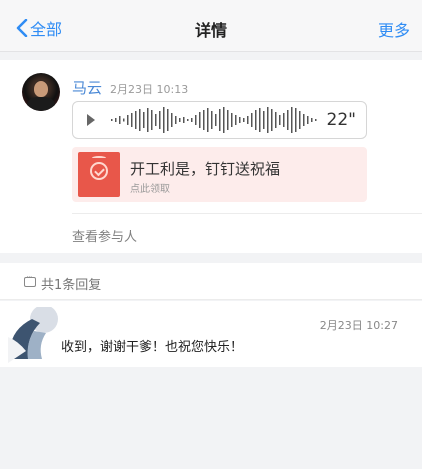  Describe the element at coordinates (99, 158) in the screenshot. I see `red-packet-flap` at that location.